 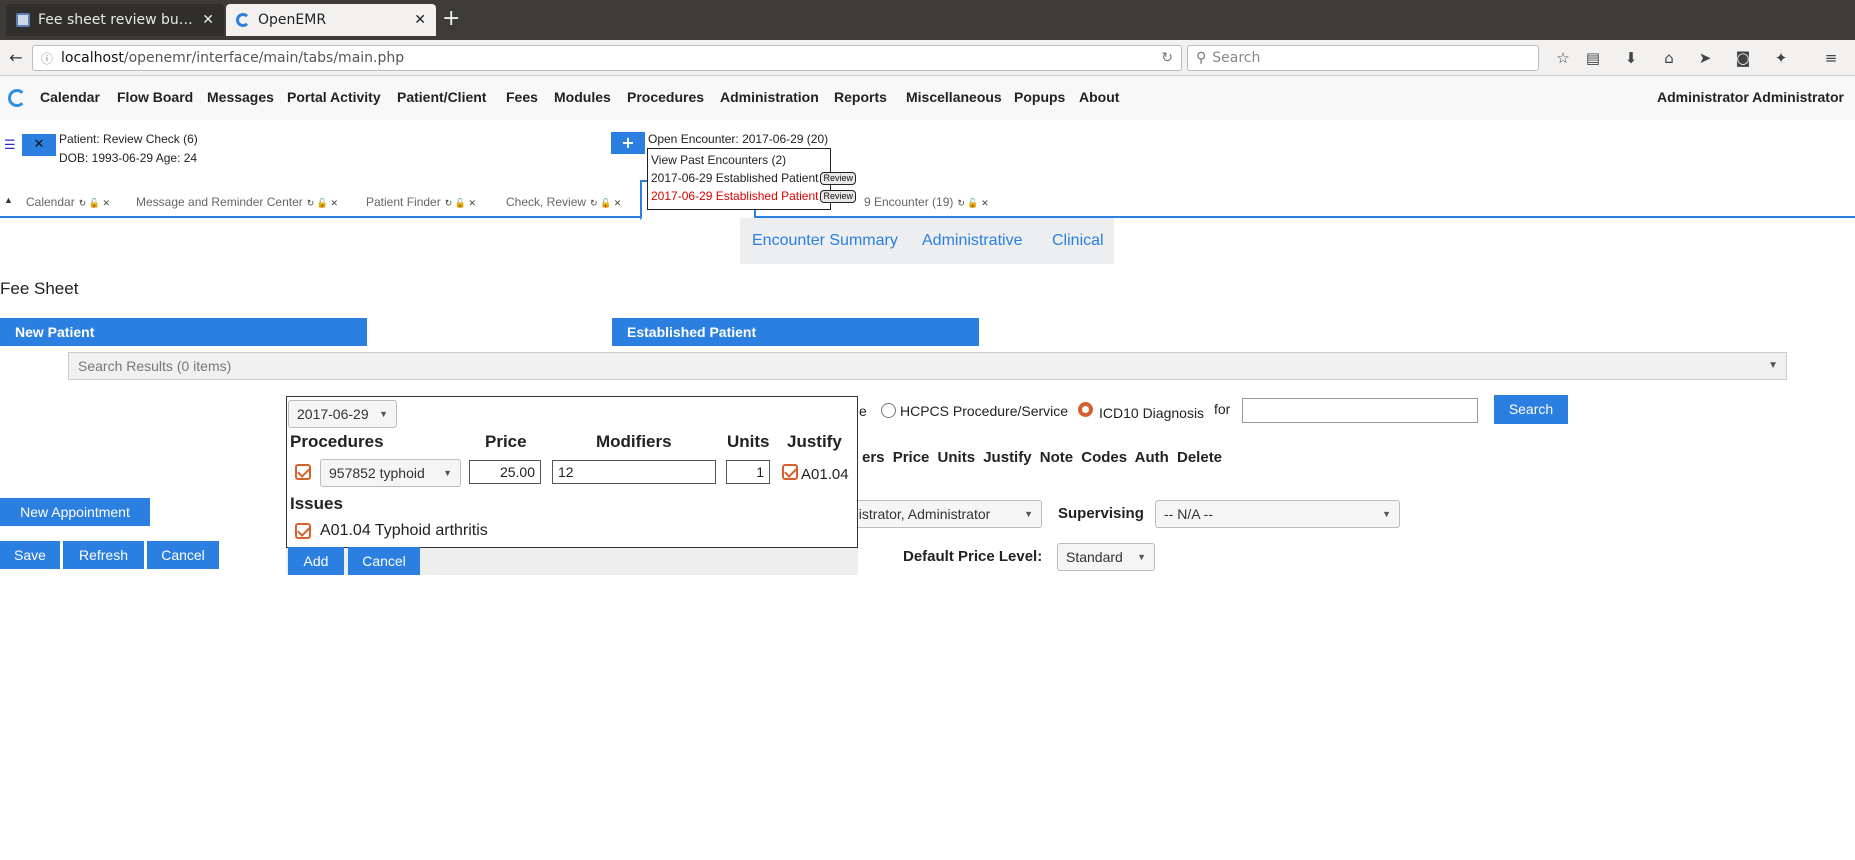 I want to click on search-icon: ⚲, so click(x=1201, y=58).